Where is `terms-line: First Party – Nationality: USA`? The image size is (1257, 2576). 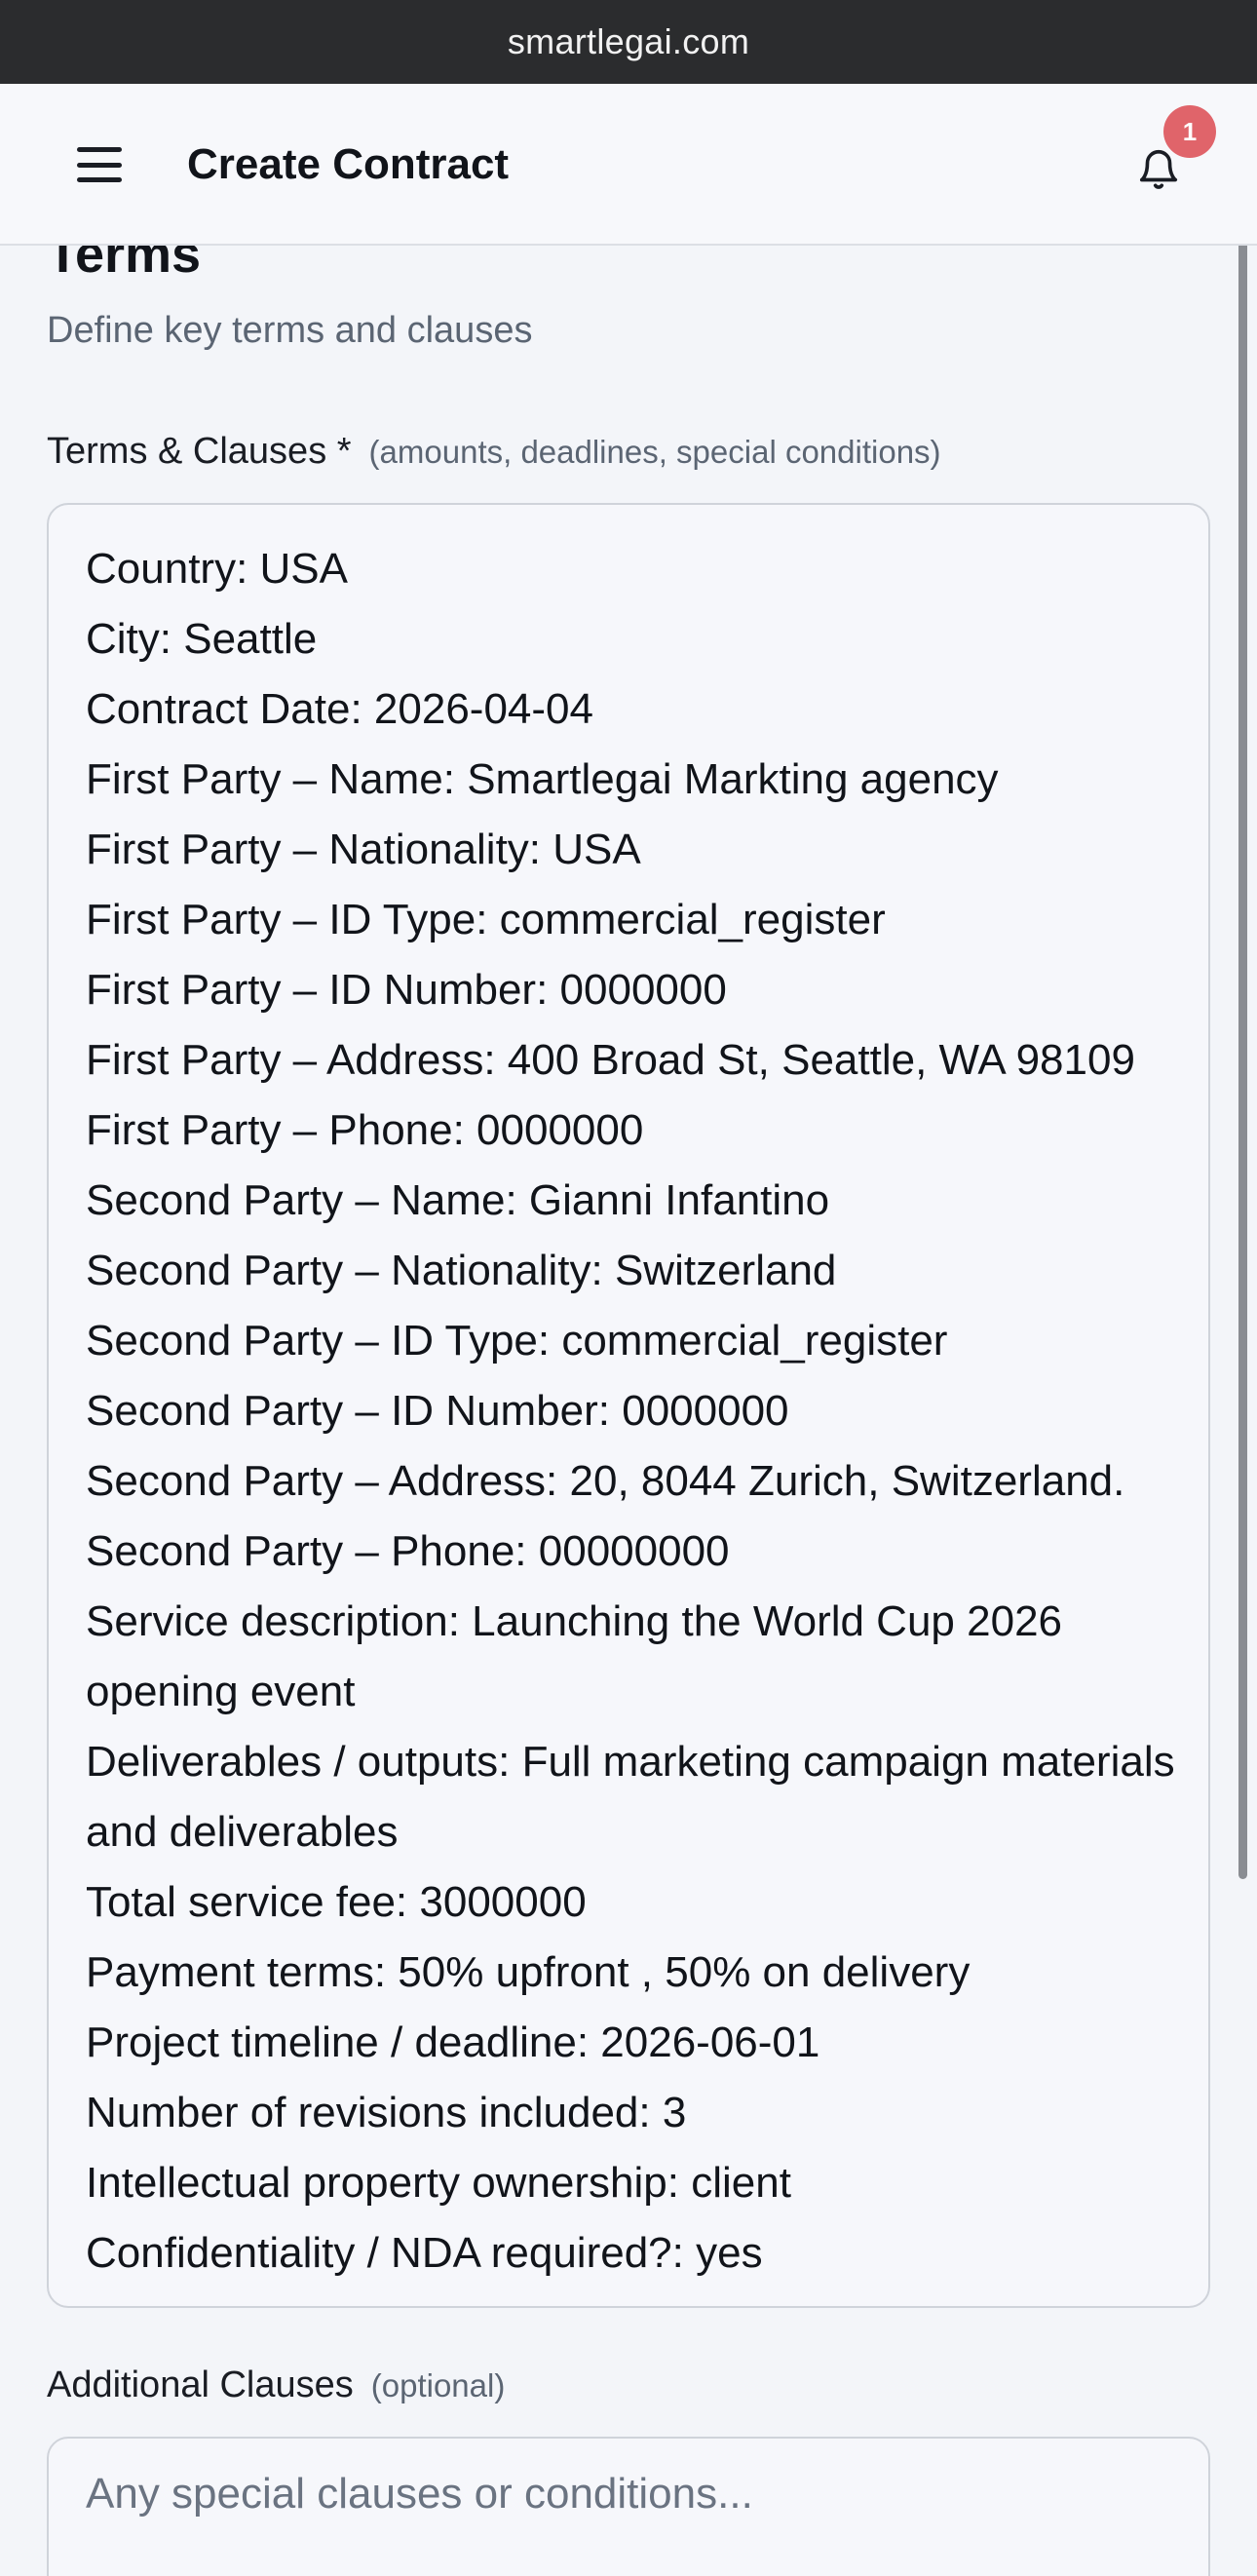
terms-line: First Party – Nationality: USA is located at coordinates (363, 849).